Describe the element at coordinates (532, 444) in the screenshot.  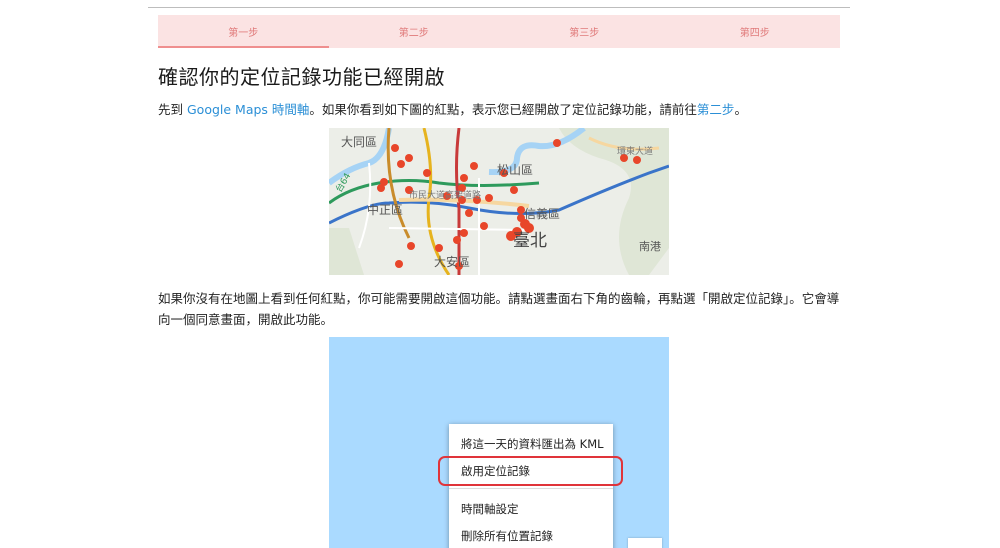
I see `menu-item-export-kml: 將這一天的資料匯出為 KML` at that location.